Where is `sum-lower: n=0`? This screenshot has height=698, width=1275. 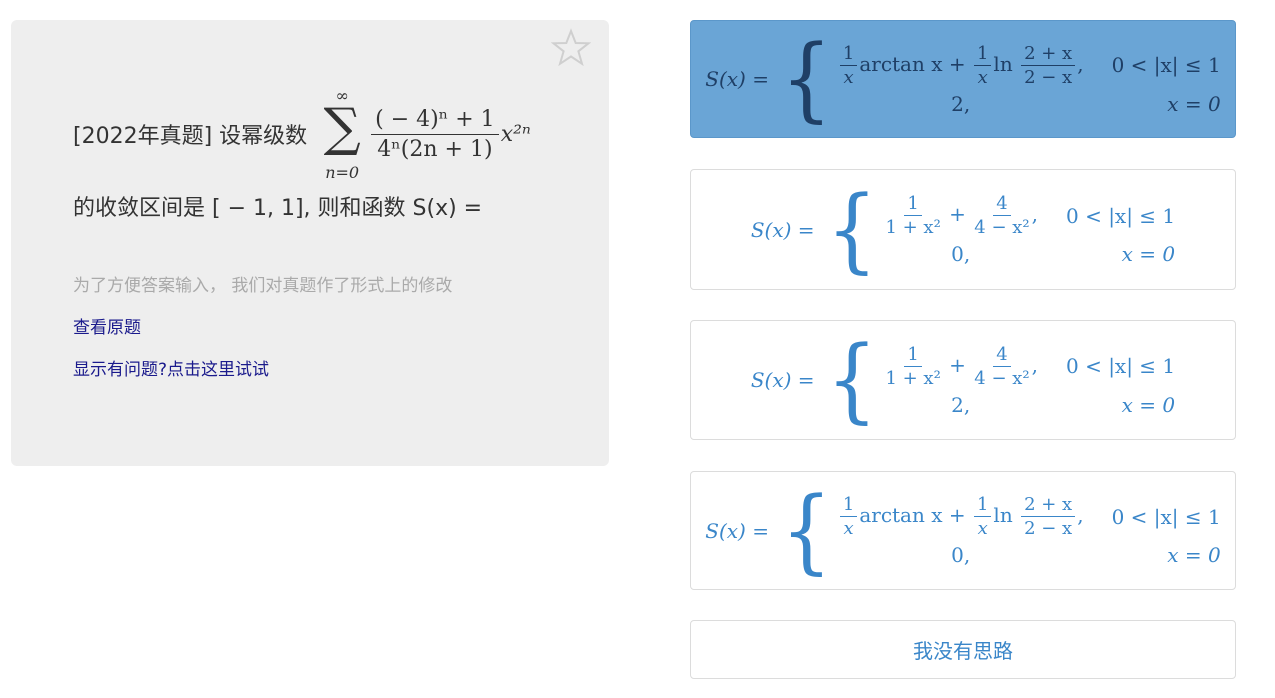
sum-lower: n=0 is located at coordinates (342, 172).